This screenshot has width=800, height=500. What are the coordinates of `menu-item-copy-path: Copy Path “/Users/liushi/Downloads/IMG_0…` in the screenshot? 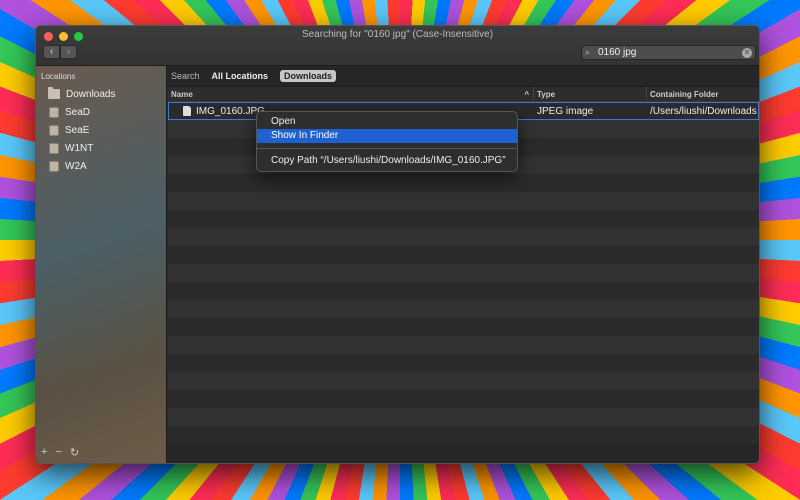 It's located at (387, 161).